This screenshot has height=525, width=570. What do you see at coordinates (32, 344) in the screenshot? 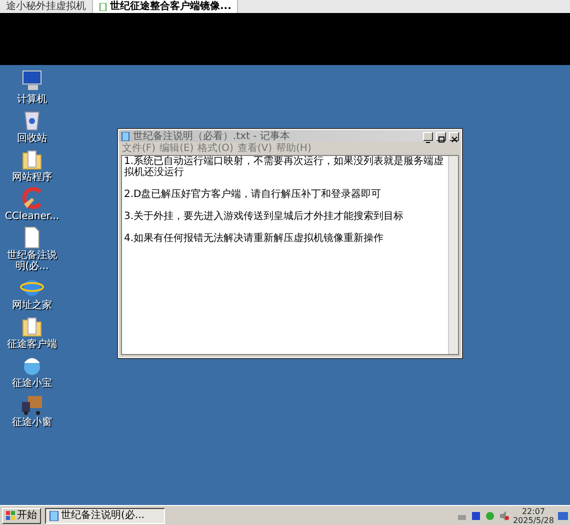
I see `desktop-icon-label: 征途客户端` at bounding box center [32, 344].